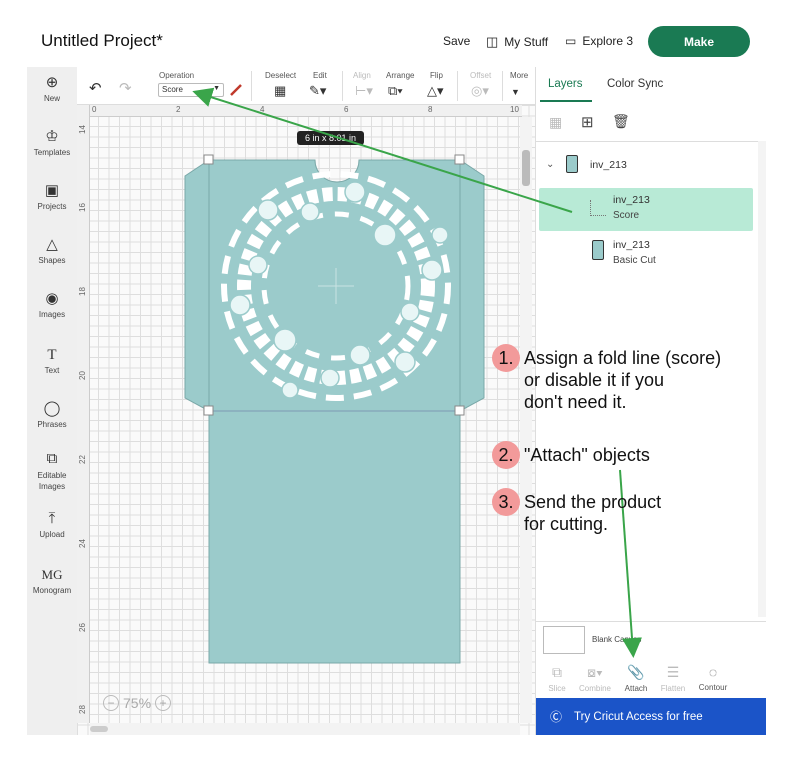 Image resolution: width=794 pixels, height=757 pixels. I want to click on duplicate-icon: ⊞, so click(587, 122).